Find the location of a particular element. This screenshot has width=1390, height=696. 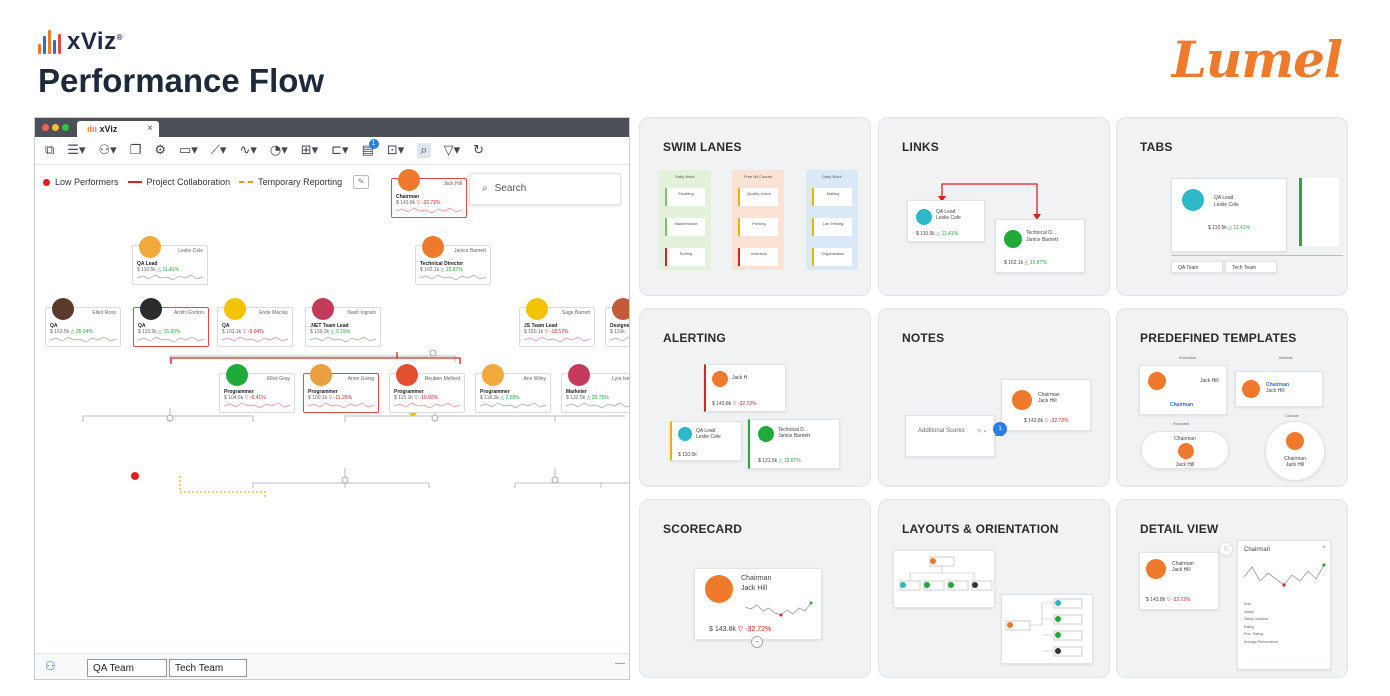

maximize-window-button is located at coordinates (65, 127).